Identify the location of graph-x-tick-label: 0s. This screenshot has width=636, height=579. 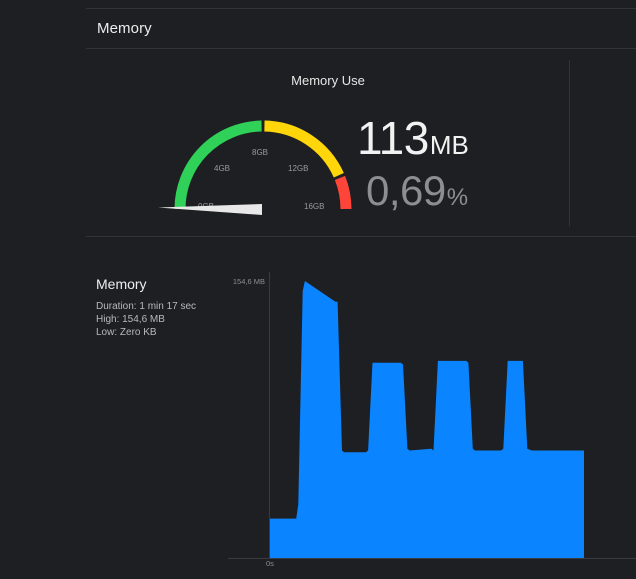
(270, 563).